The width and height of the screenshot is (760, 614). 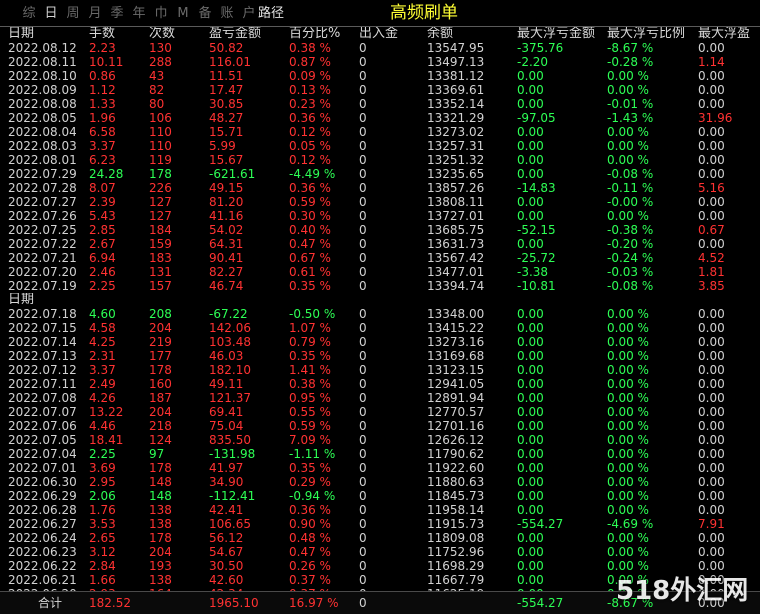 I want to click on table-cell: -0.08 %, so click(x=630, y=286).